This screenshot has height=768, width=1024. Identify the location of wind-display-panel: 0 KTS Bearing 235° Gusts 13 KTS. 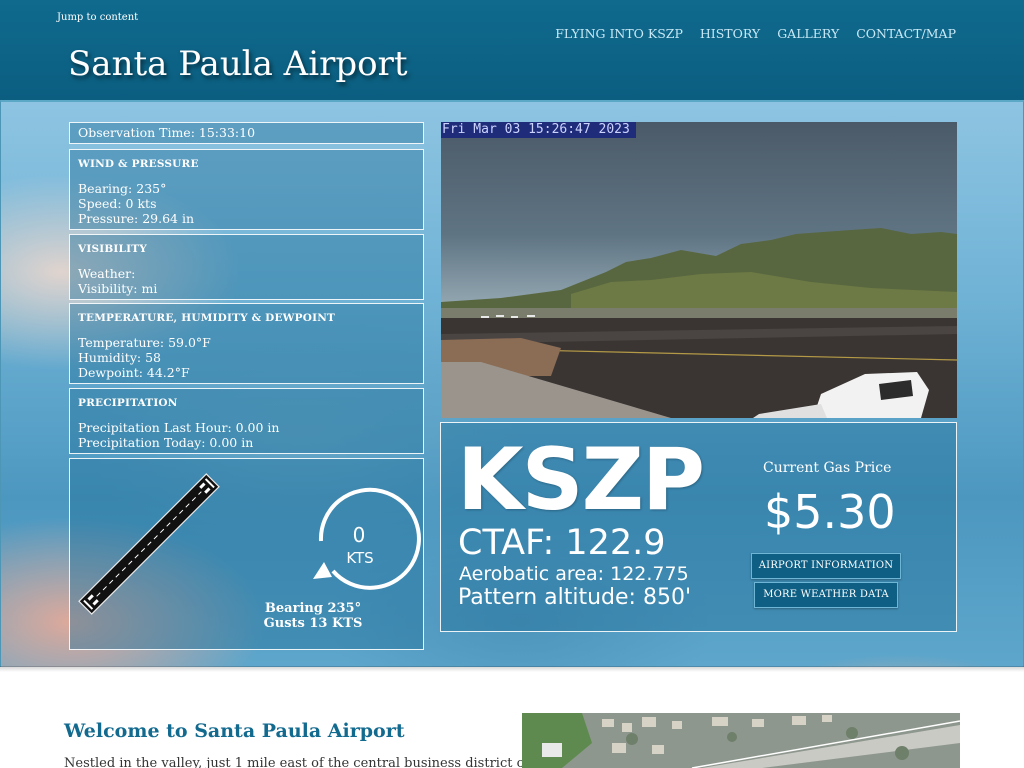
(246, 554).